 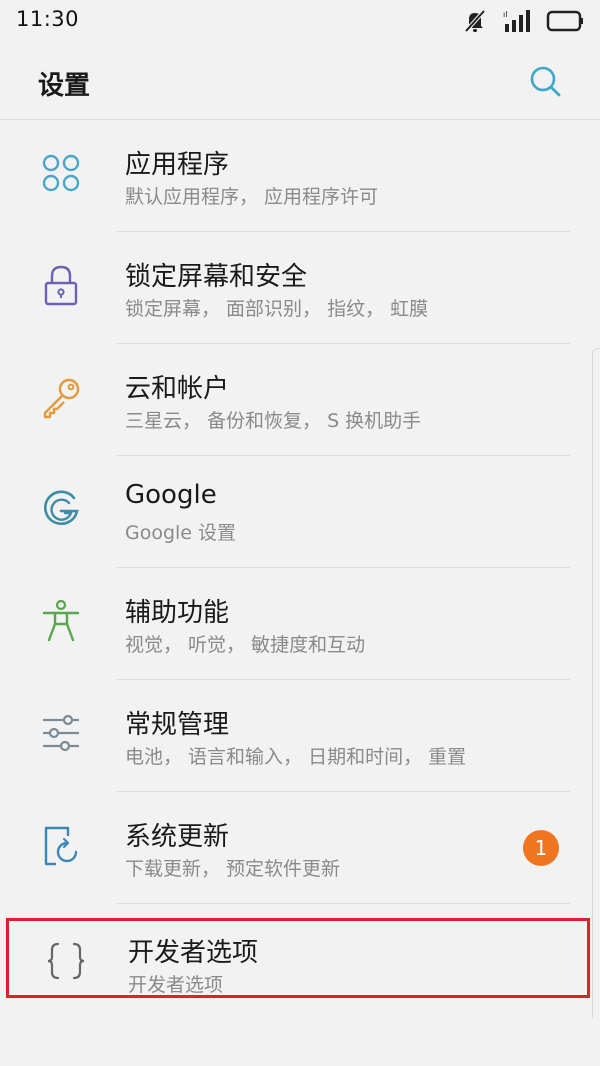 I want to click on item-subtitle: 视觉， 听觉， 敏捷度和互动, so click(x=245, y=645).